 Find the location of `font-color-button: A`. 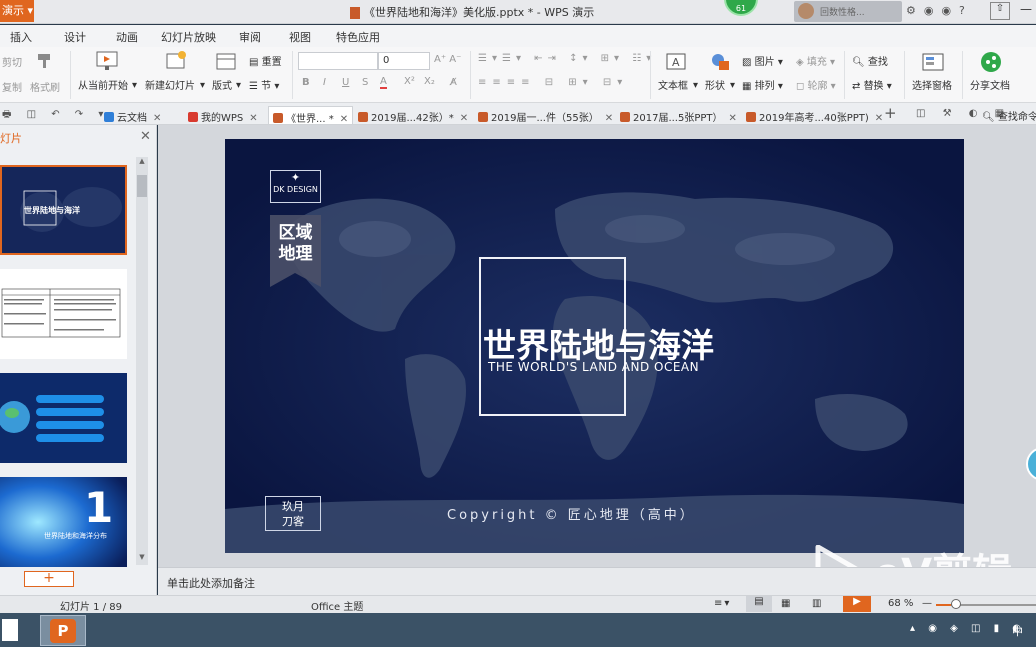

font-color-button: A is located at coordinates (383, 82).